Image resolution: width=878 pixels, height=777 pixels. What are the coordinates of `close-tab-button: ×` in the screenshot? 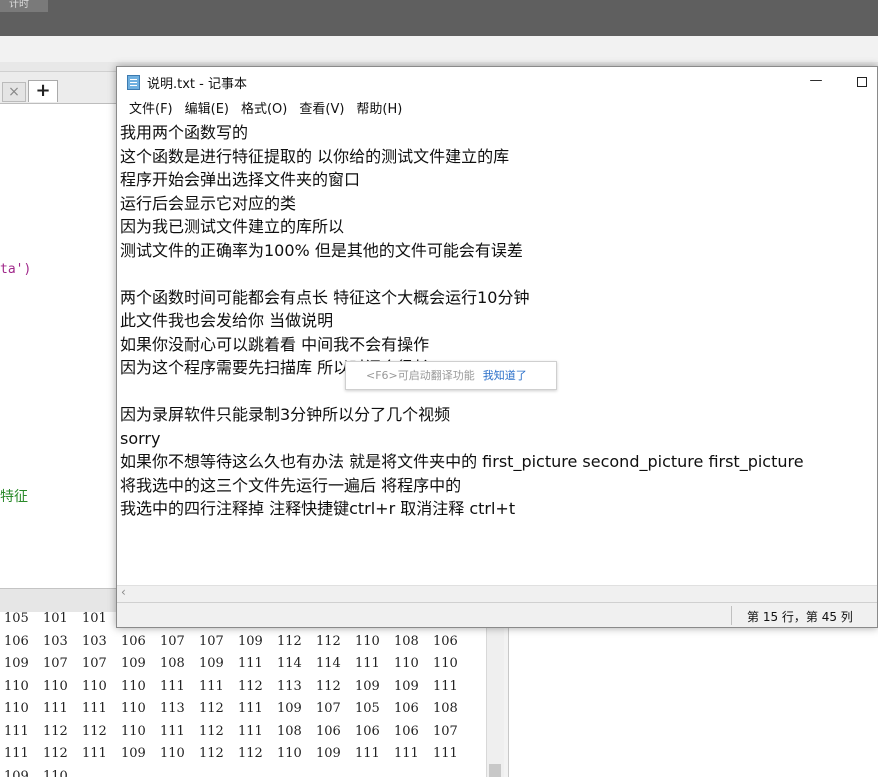 It's located at (14, 92).